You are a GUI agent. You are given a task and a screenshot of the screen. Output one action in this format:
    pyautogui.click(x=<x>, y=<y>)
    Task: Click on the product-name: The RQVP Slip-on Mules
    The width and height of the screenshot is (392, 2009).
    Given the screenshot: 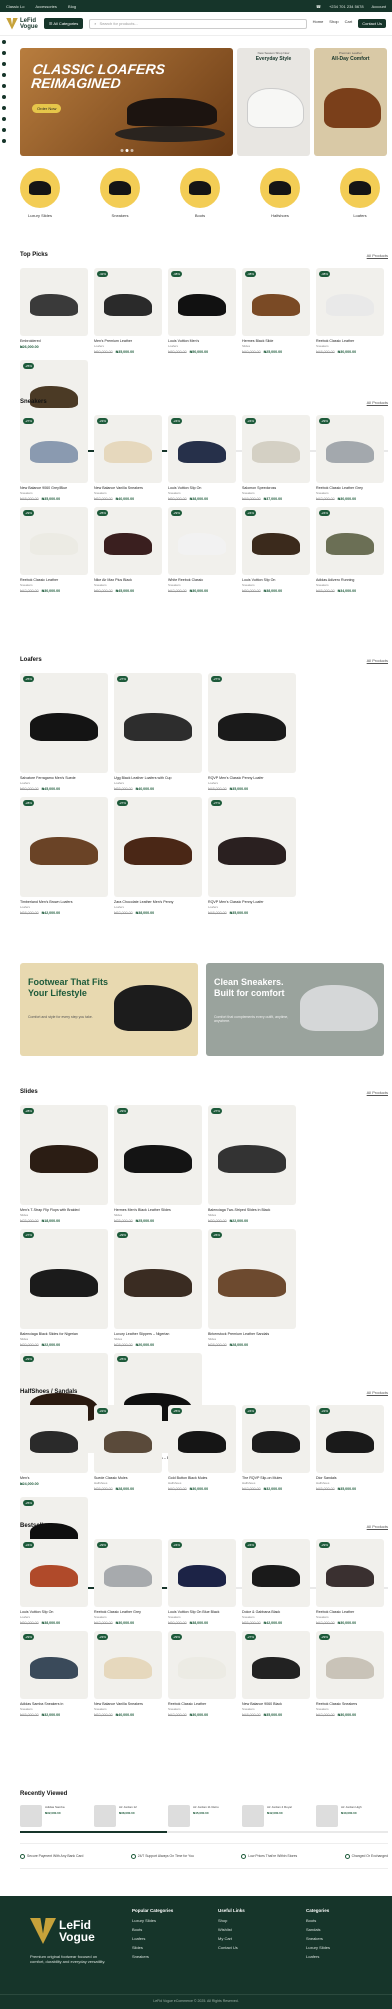 What is the action you would take?
    pyautogui.click(x=276, y=1478)
    